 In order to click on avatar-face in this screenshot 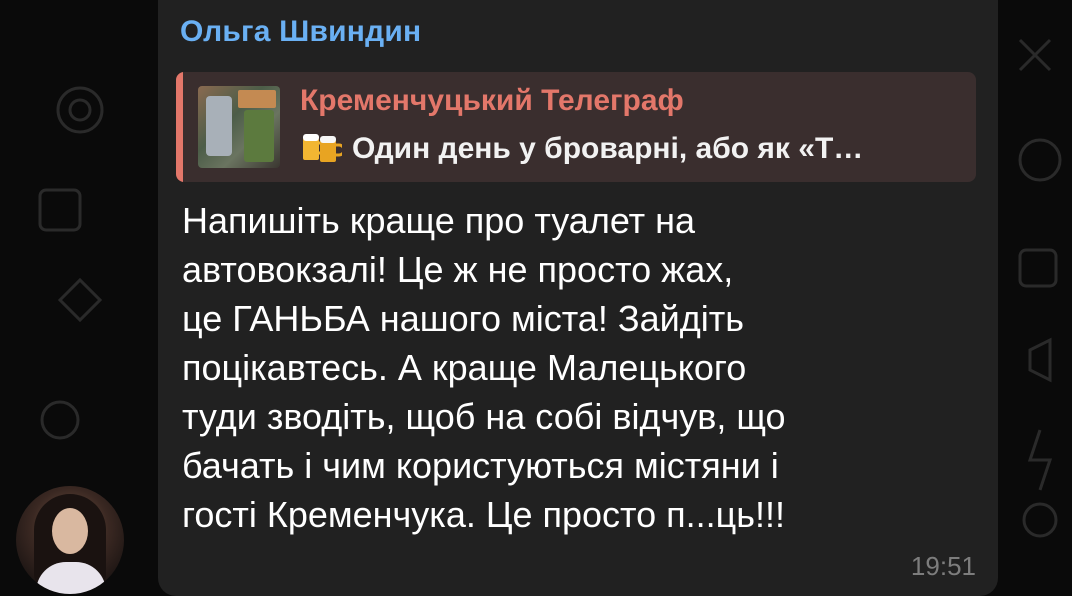, I will do `click(70, 531)`.